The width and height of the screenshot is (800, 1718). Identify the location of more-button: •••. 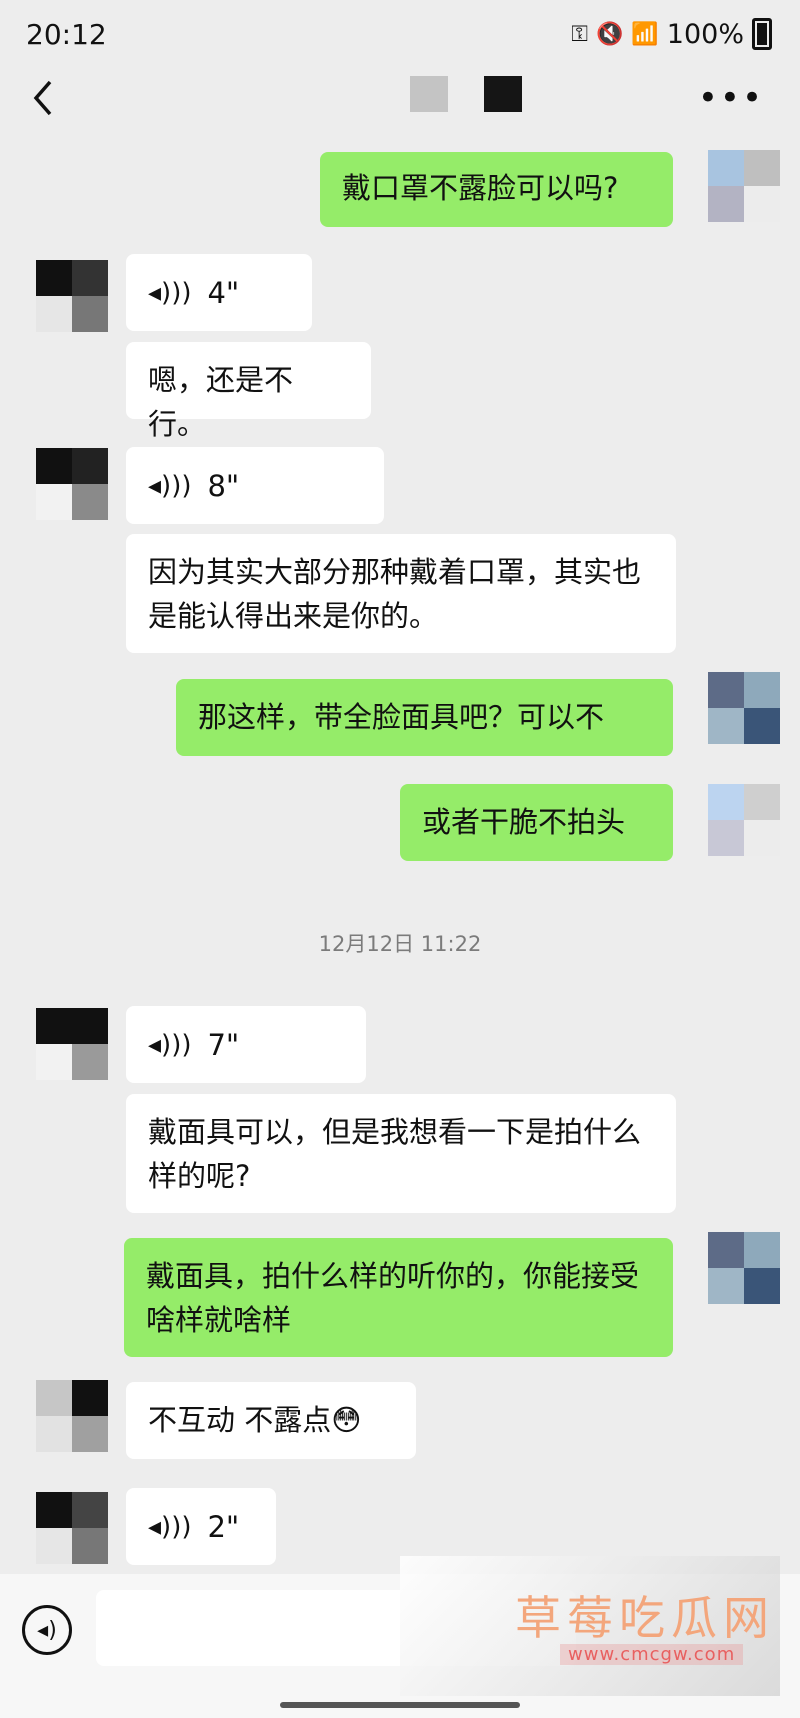
(731, 98).